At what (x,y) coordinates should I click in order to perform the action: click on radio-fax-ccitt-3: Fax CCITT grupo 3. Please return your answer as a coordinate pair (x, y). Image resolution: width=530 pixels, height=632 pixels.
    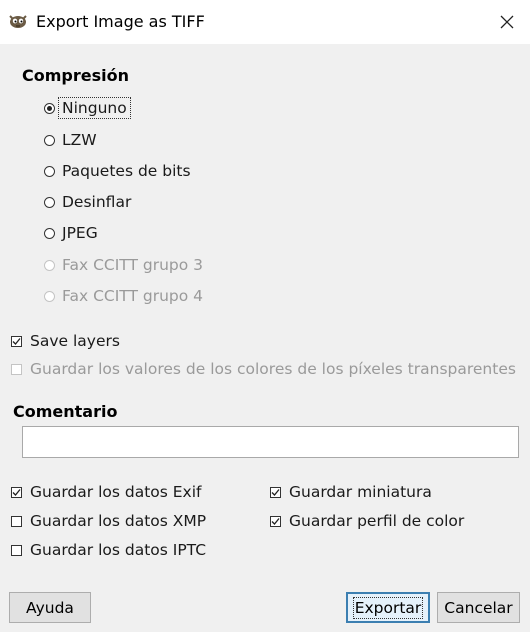
    Looking at the image, I should click on (123, 265).